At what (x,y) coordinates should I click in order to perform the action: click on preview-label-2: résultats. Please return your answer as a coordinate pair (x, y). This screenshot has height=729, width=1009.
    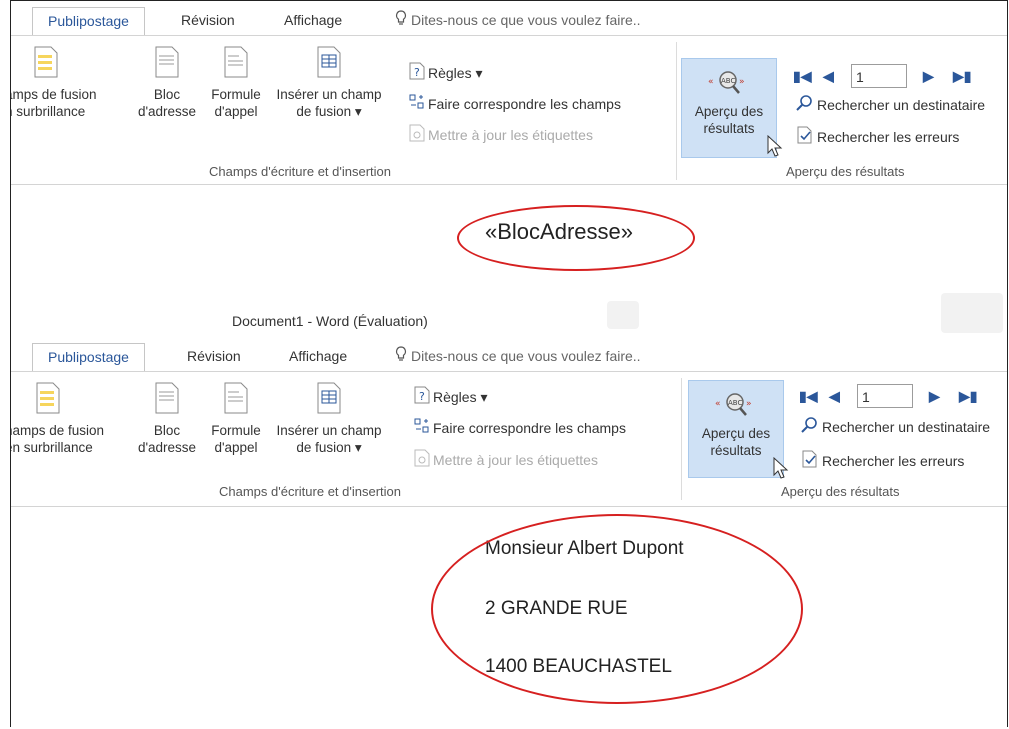
    Looking at the image, I should click on (729, 128).